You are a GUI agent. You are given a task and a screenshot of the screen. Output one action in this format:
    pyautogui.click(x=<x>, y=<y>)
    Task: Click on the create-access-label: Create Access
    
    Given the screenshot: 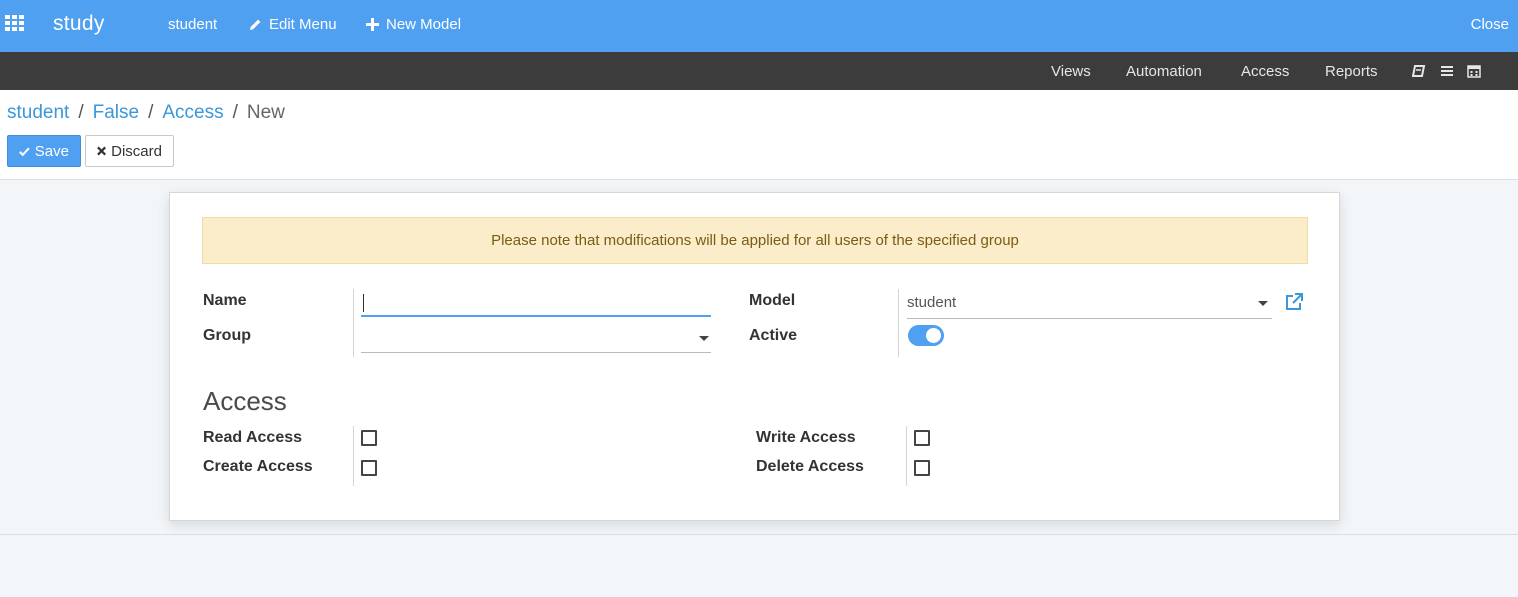 What is the action you would take?
    pyautogui.click(x=258, y=466)
    